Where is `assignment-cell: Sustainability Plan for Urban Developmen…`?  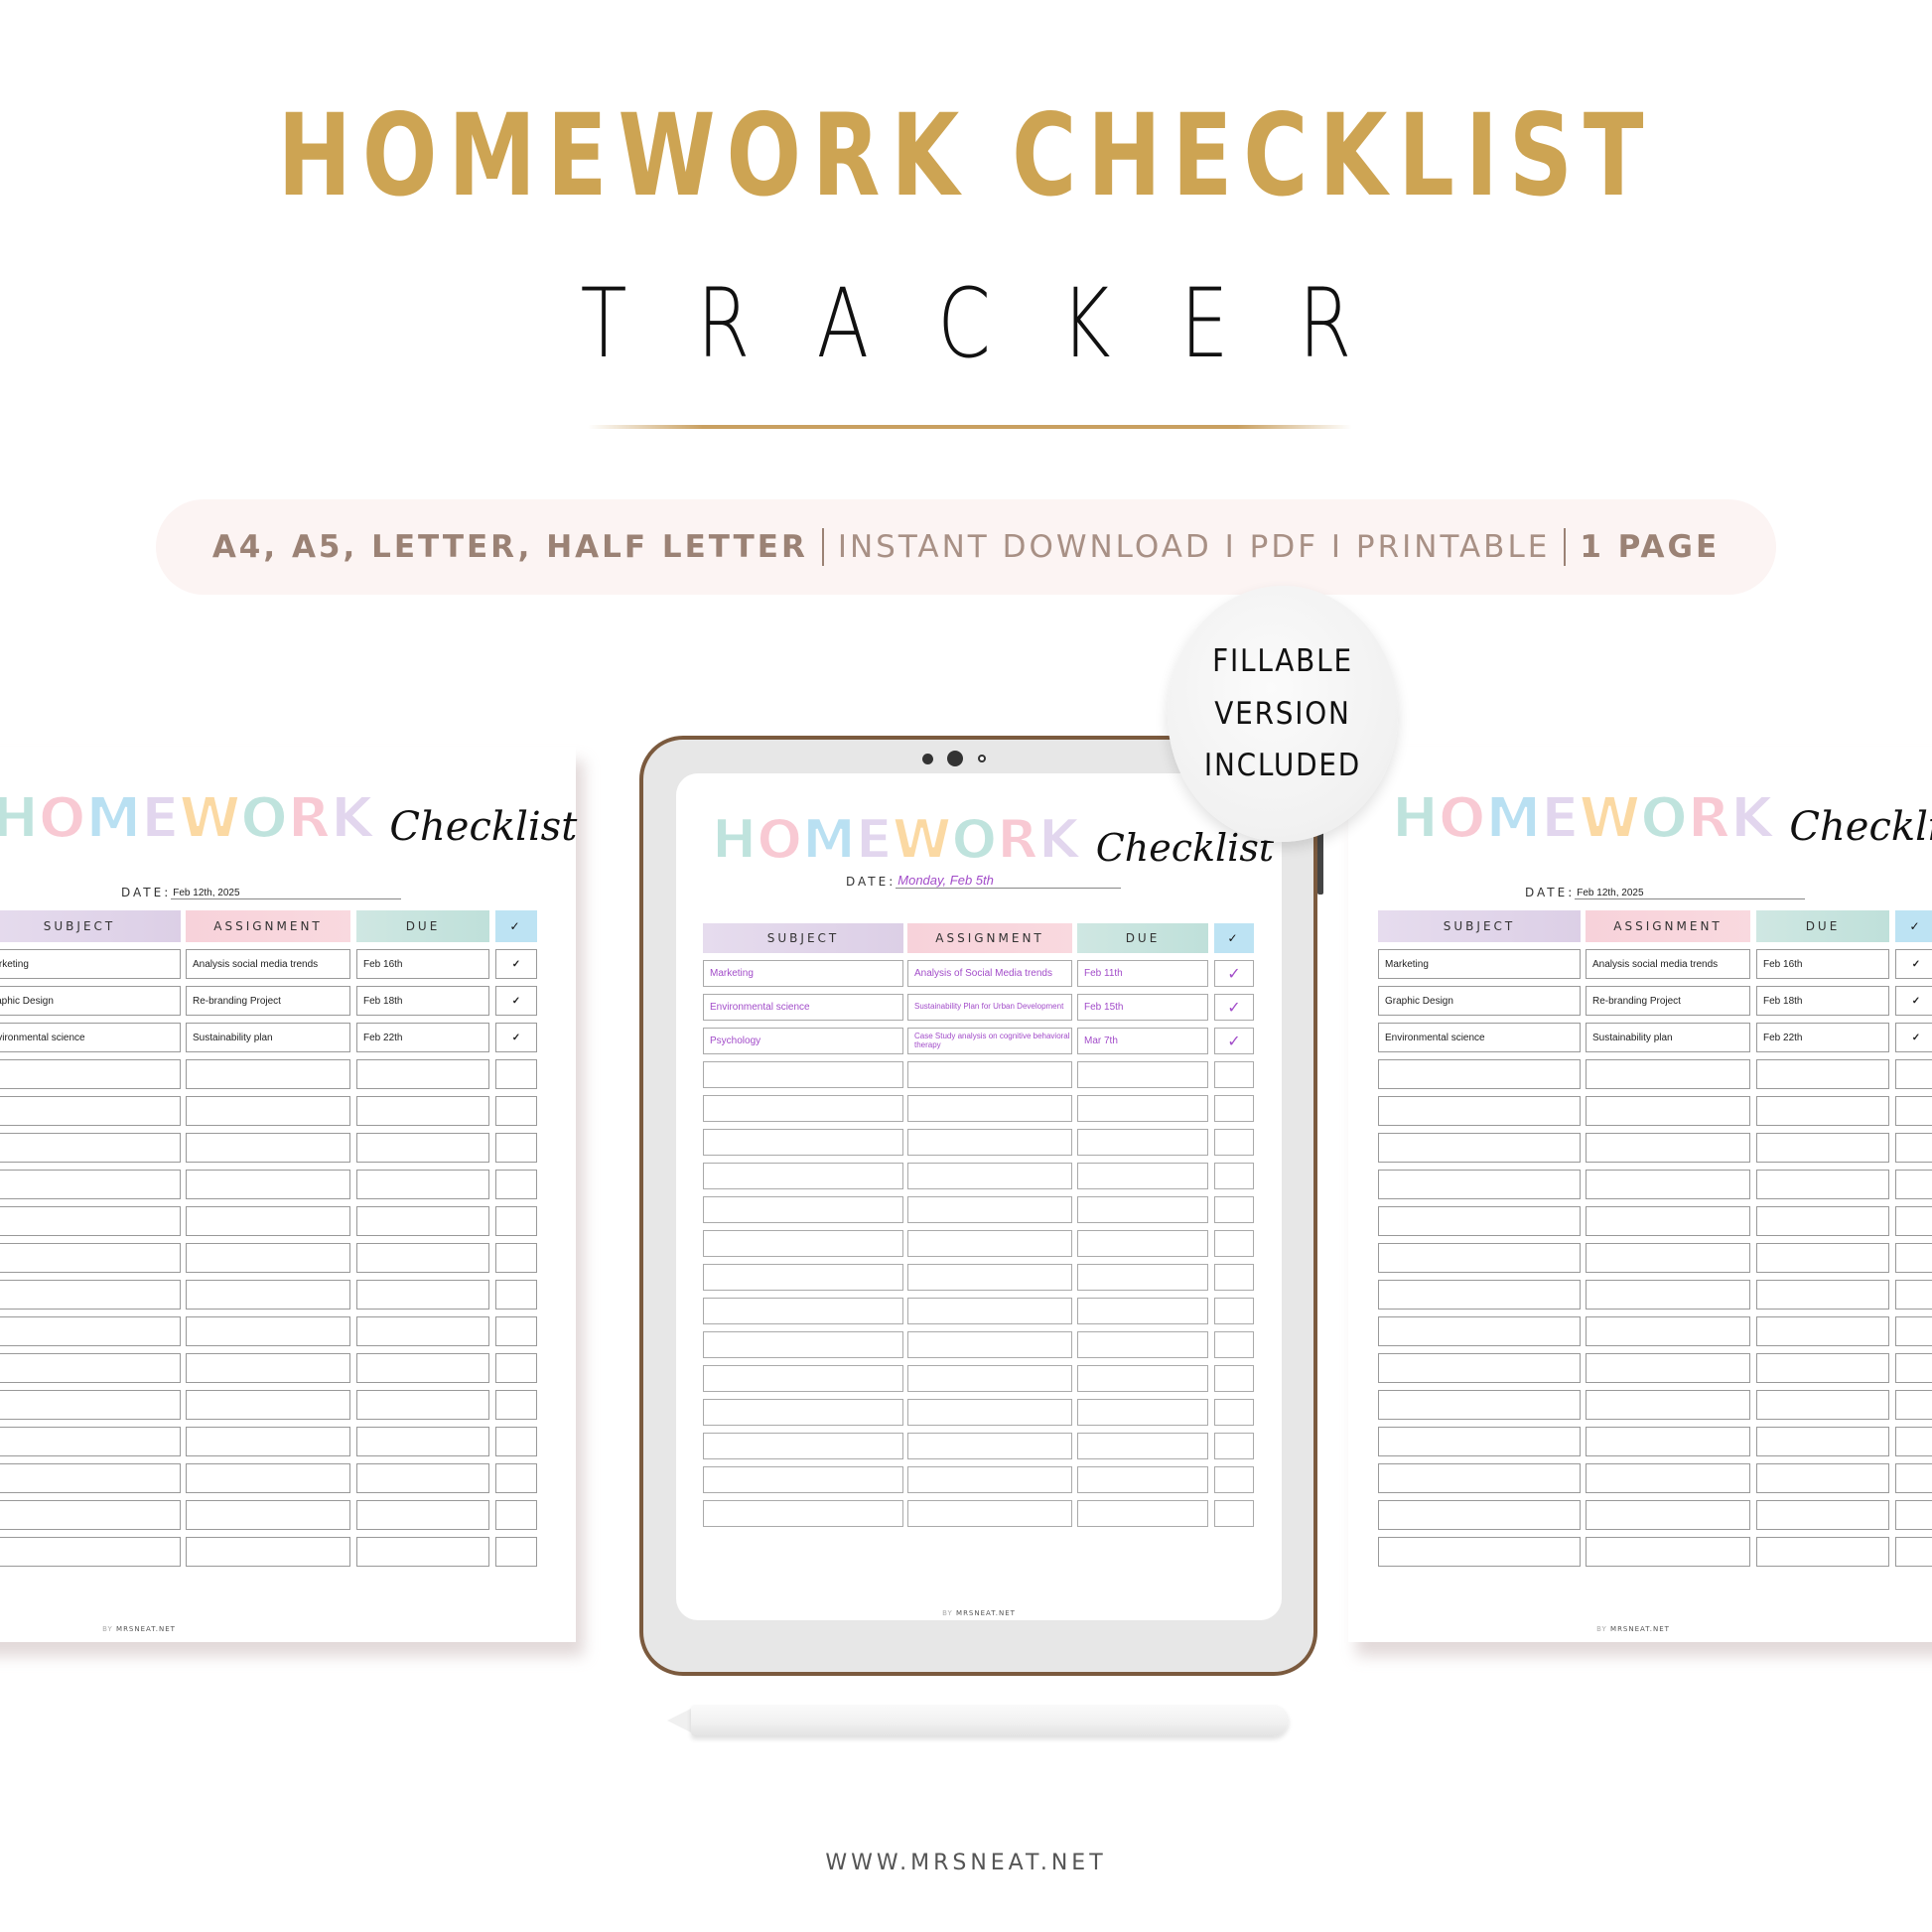
assignment-cell: Sustainability Plan for Urban Developmen… is located at coordinates (990, 1008).